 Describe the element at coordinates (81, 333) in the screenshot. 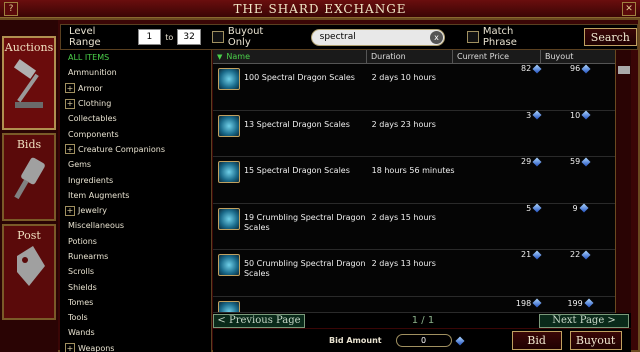

I see `category-label: Wands` at that location.